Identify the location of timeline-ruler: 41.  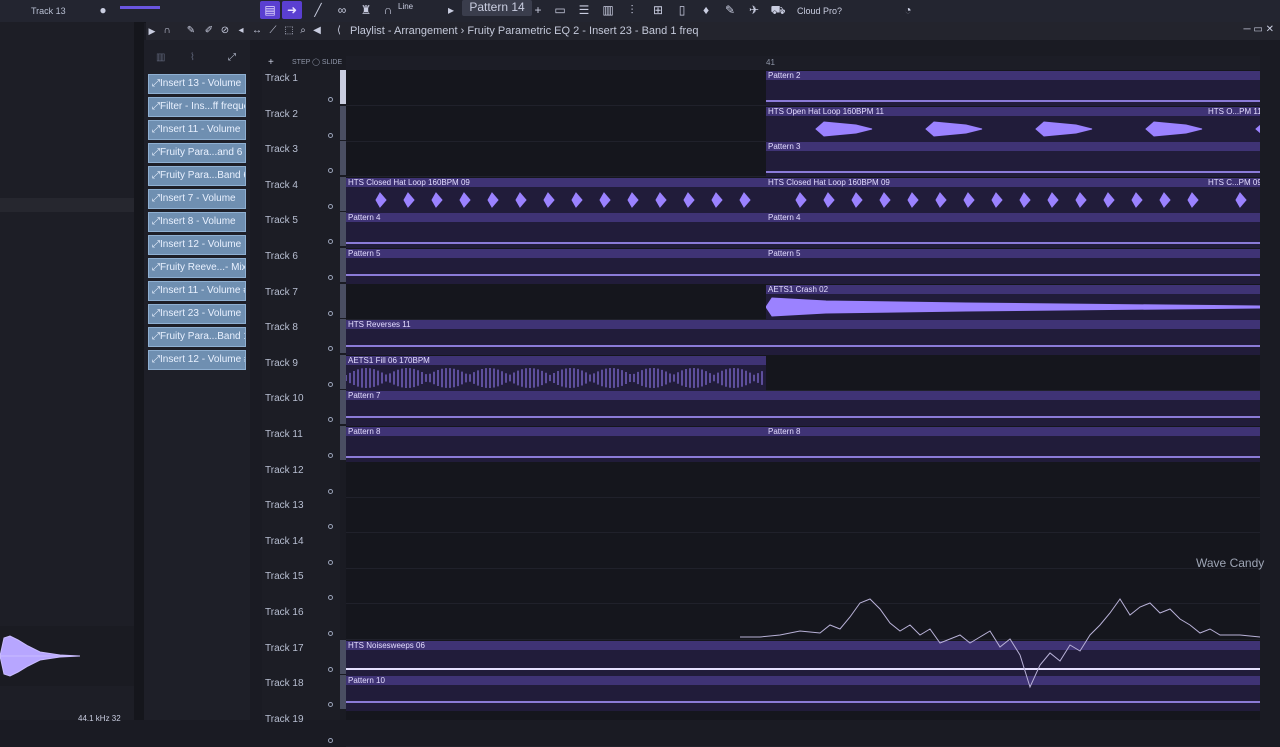
(803, 63).